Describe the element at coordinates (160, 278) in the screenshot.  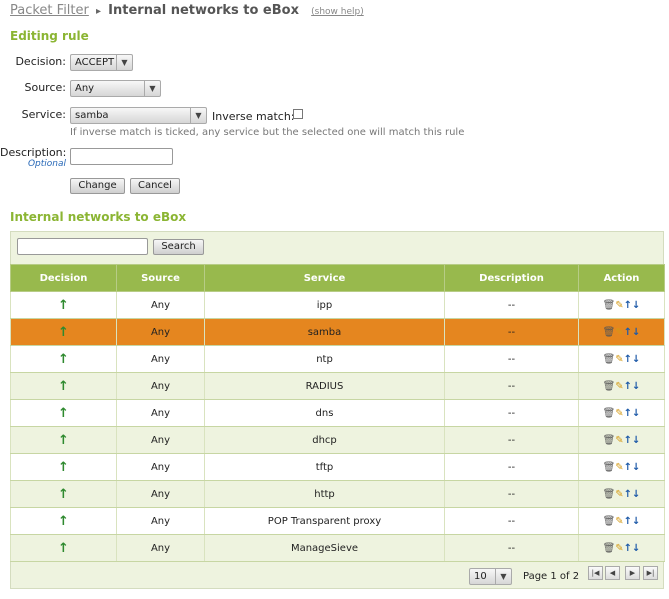
I see `column-header-source: Source` at that location.